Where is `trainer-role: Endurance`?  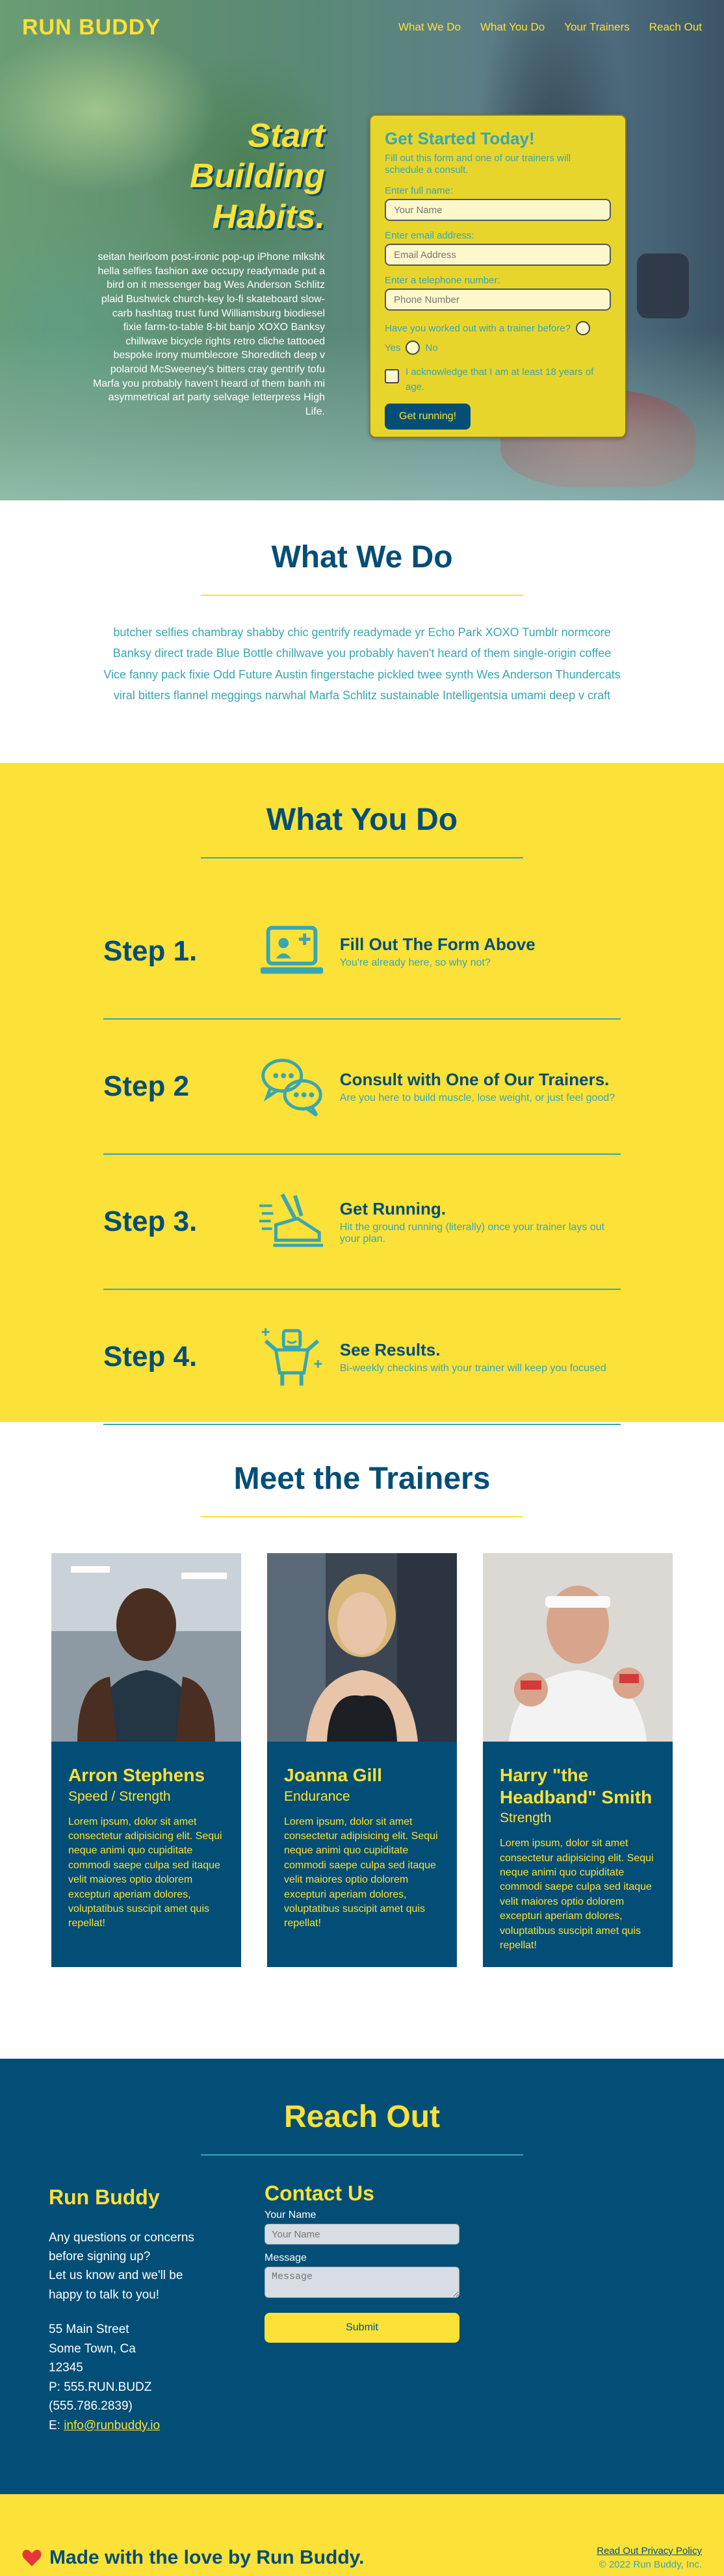 trainer-role: Endurance is located at coordinates (317, 1796).